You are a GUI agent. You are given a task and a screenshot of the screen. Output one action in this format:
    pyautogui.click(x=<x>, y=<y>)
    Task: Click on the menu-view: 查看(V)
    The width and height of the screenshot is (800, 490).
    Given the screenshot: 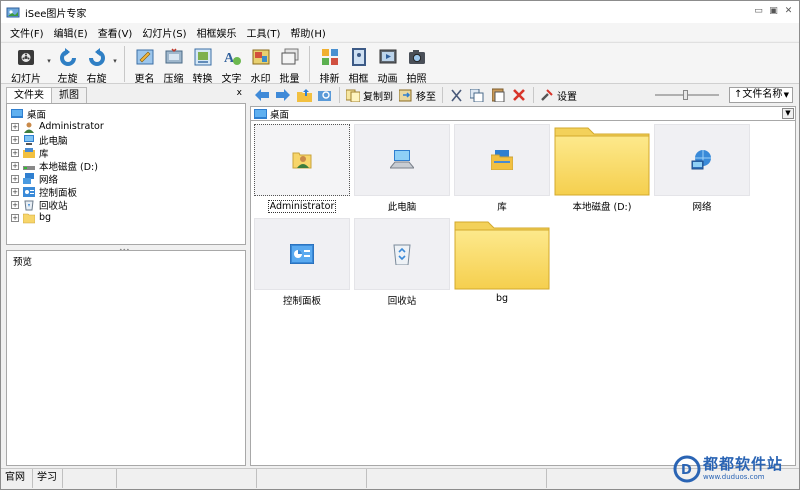 What is the action you would take?
    pyautogui.click(x=115, y=32)
    